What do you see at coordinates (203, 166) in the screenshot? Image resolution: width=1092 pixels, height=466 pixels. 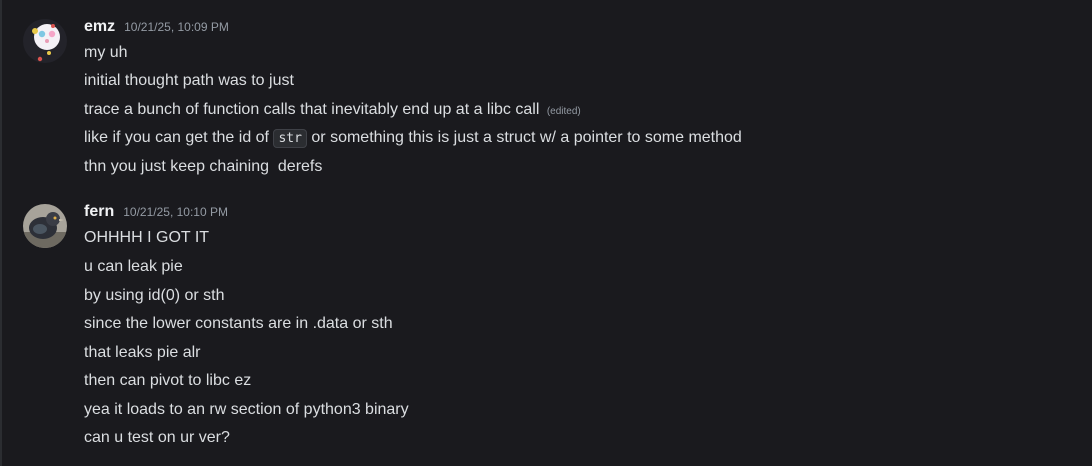 I see `message-line: thn you just keep chaining derefs` at bounding box center [203, 166].